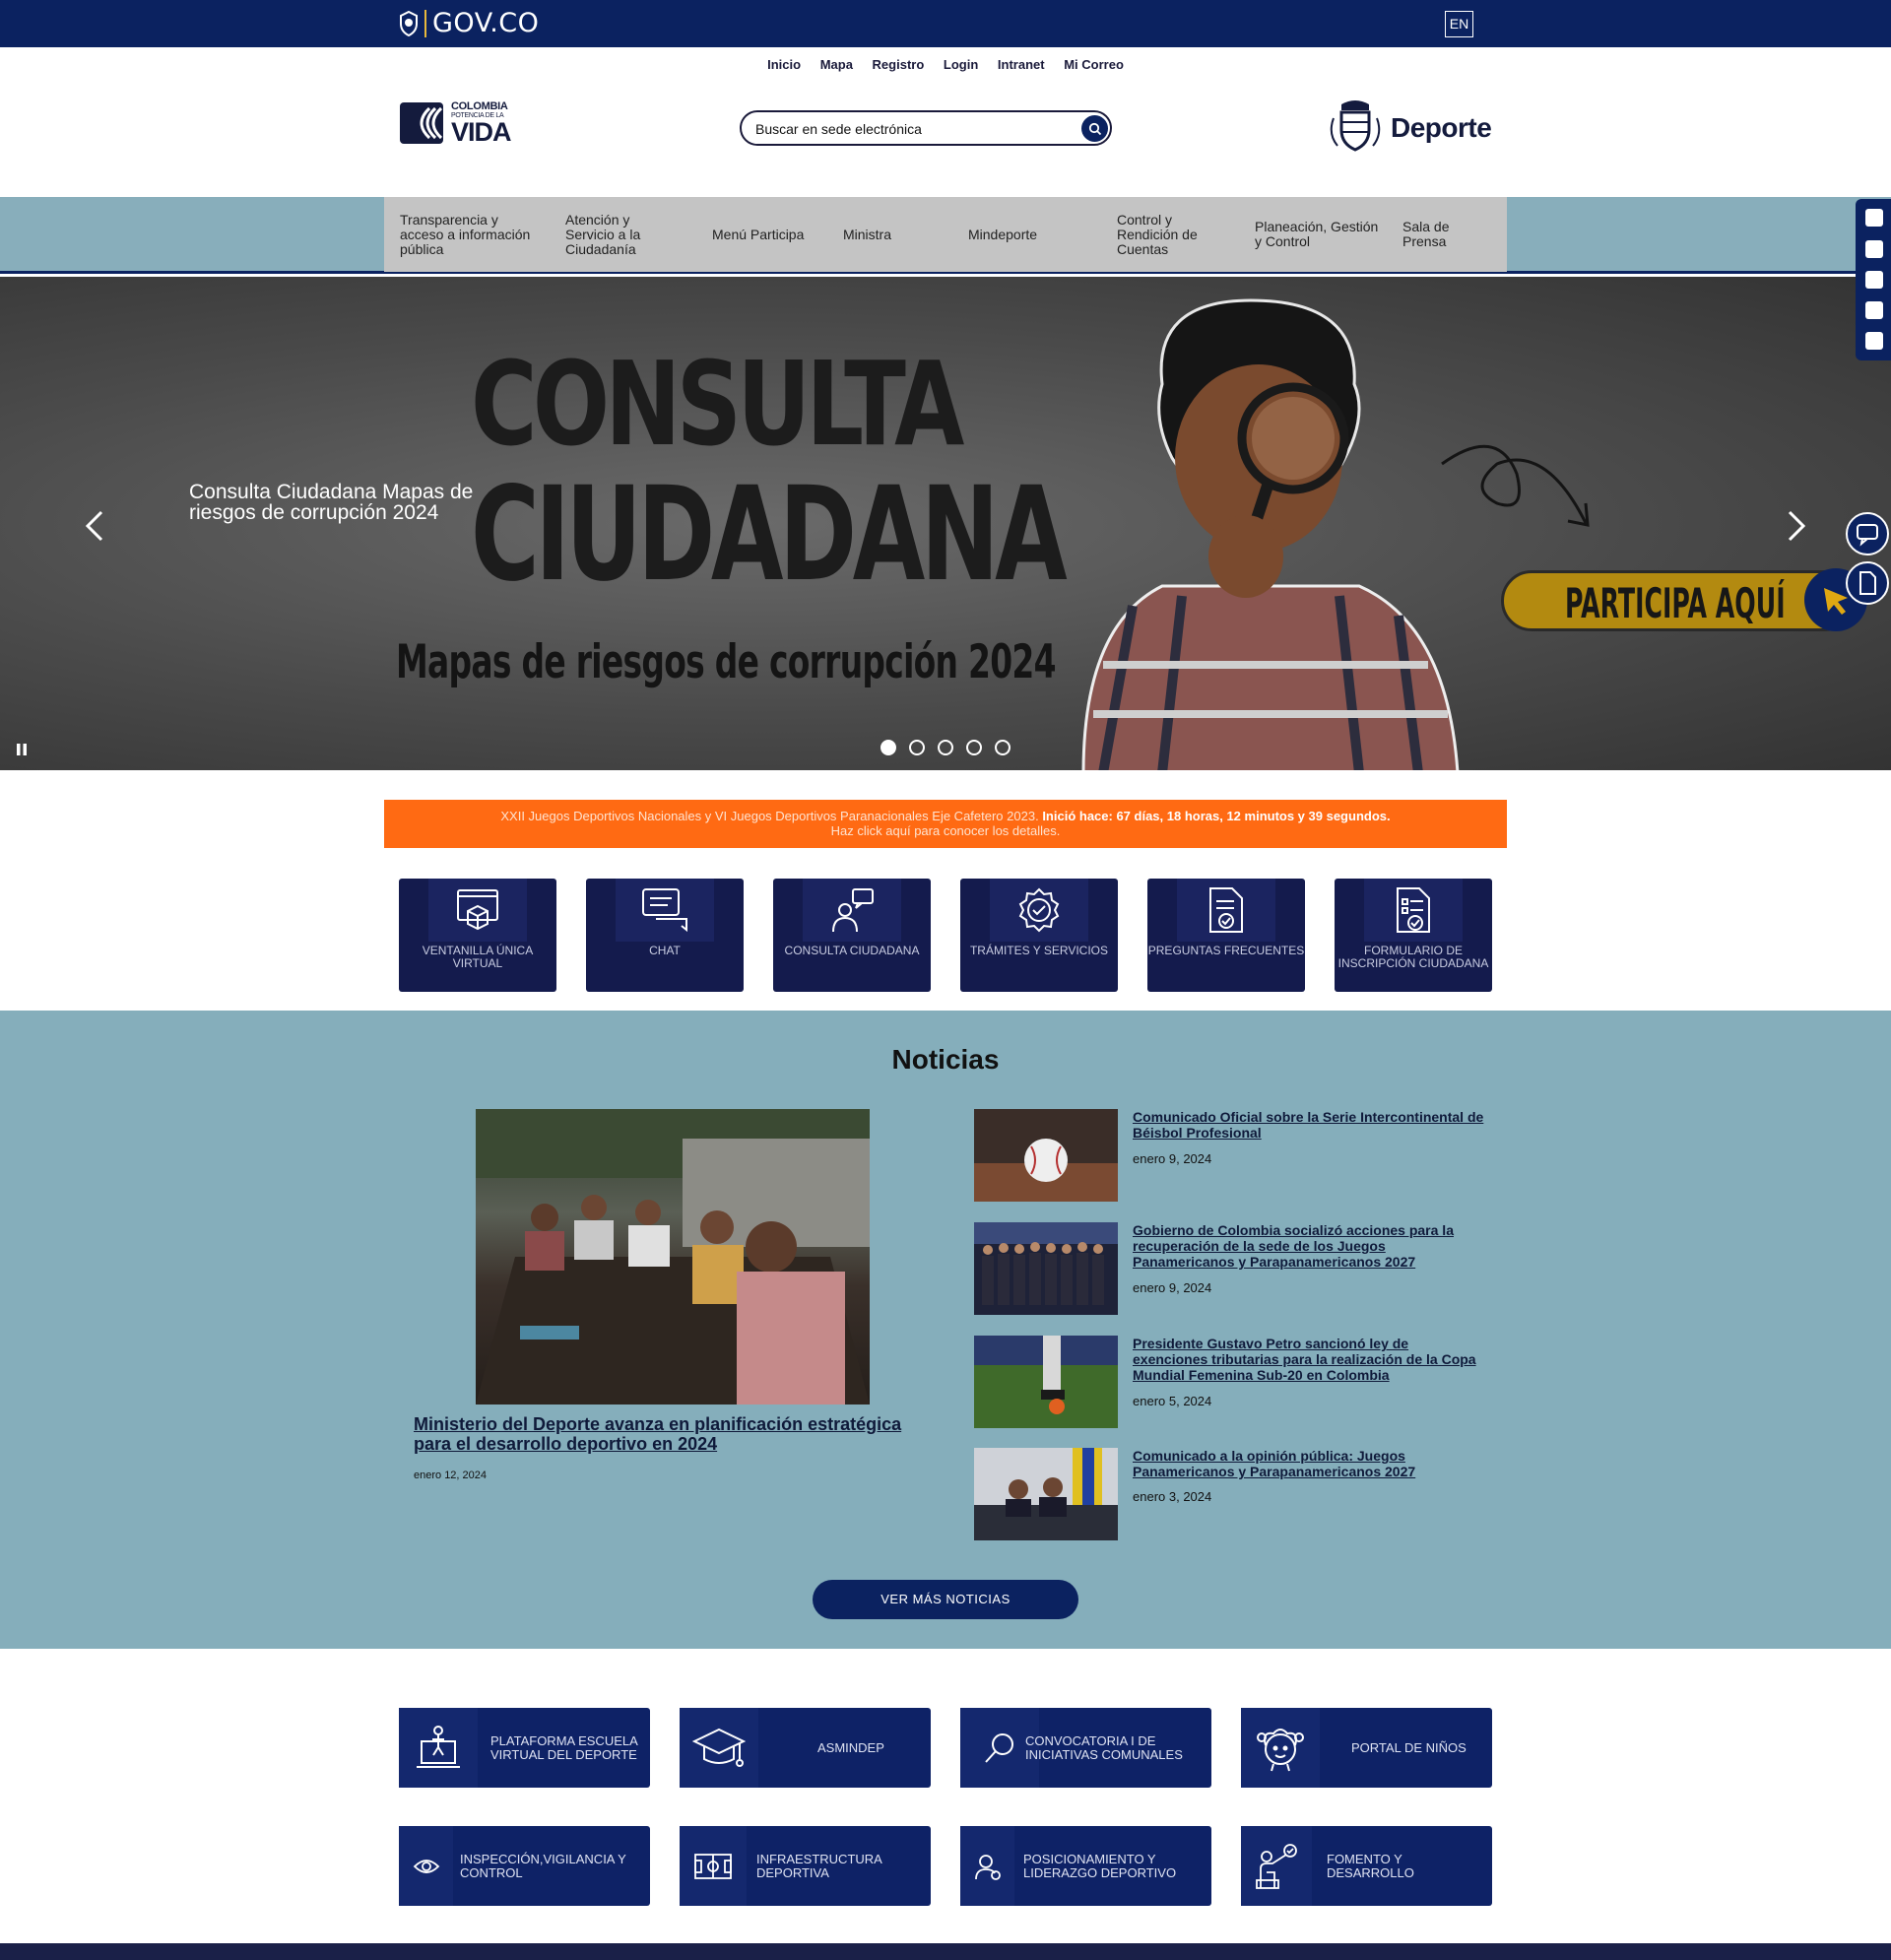 The height and width of the screenshot is (1960, 1891). Describe the element at coordinates (1874, 310) in the screenshot. I see `screen-reader-icon` at that location.